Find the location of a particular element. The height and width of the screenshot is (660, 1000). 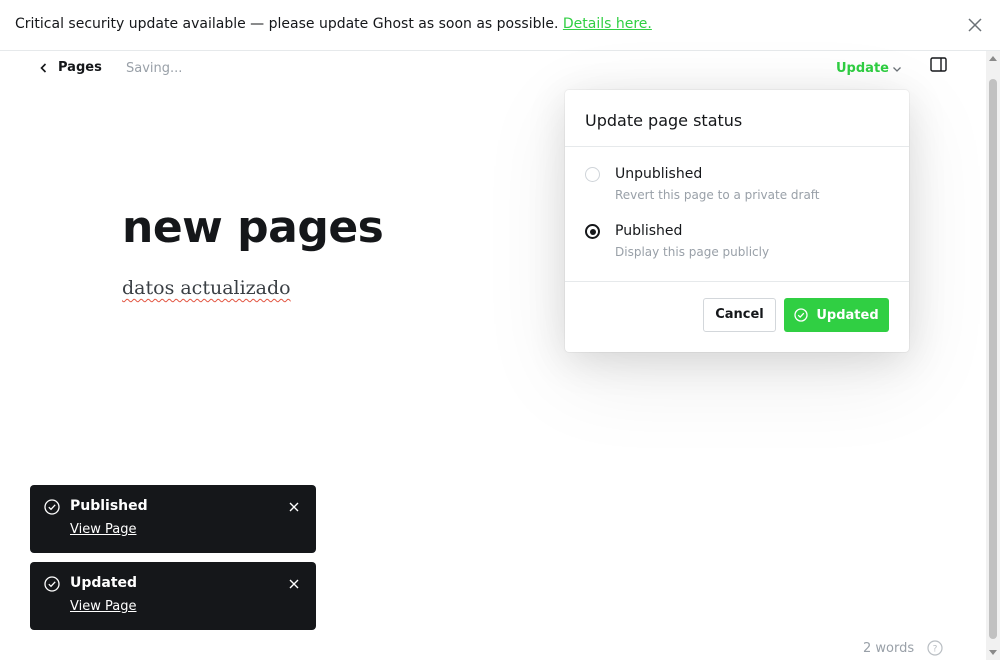

option-label: Unpublished is located at coordinates (659, 174).